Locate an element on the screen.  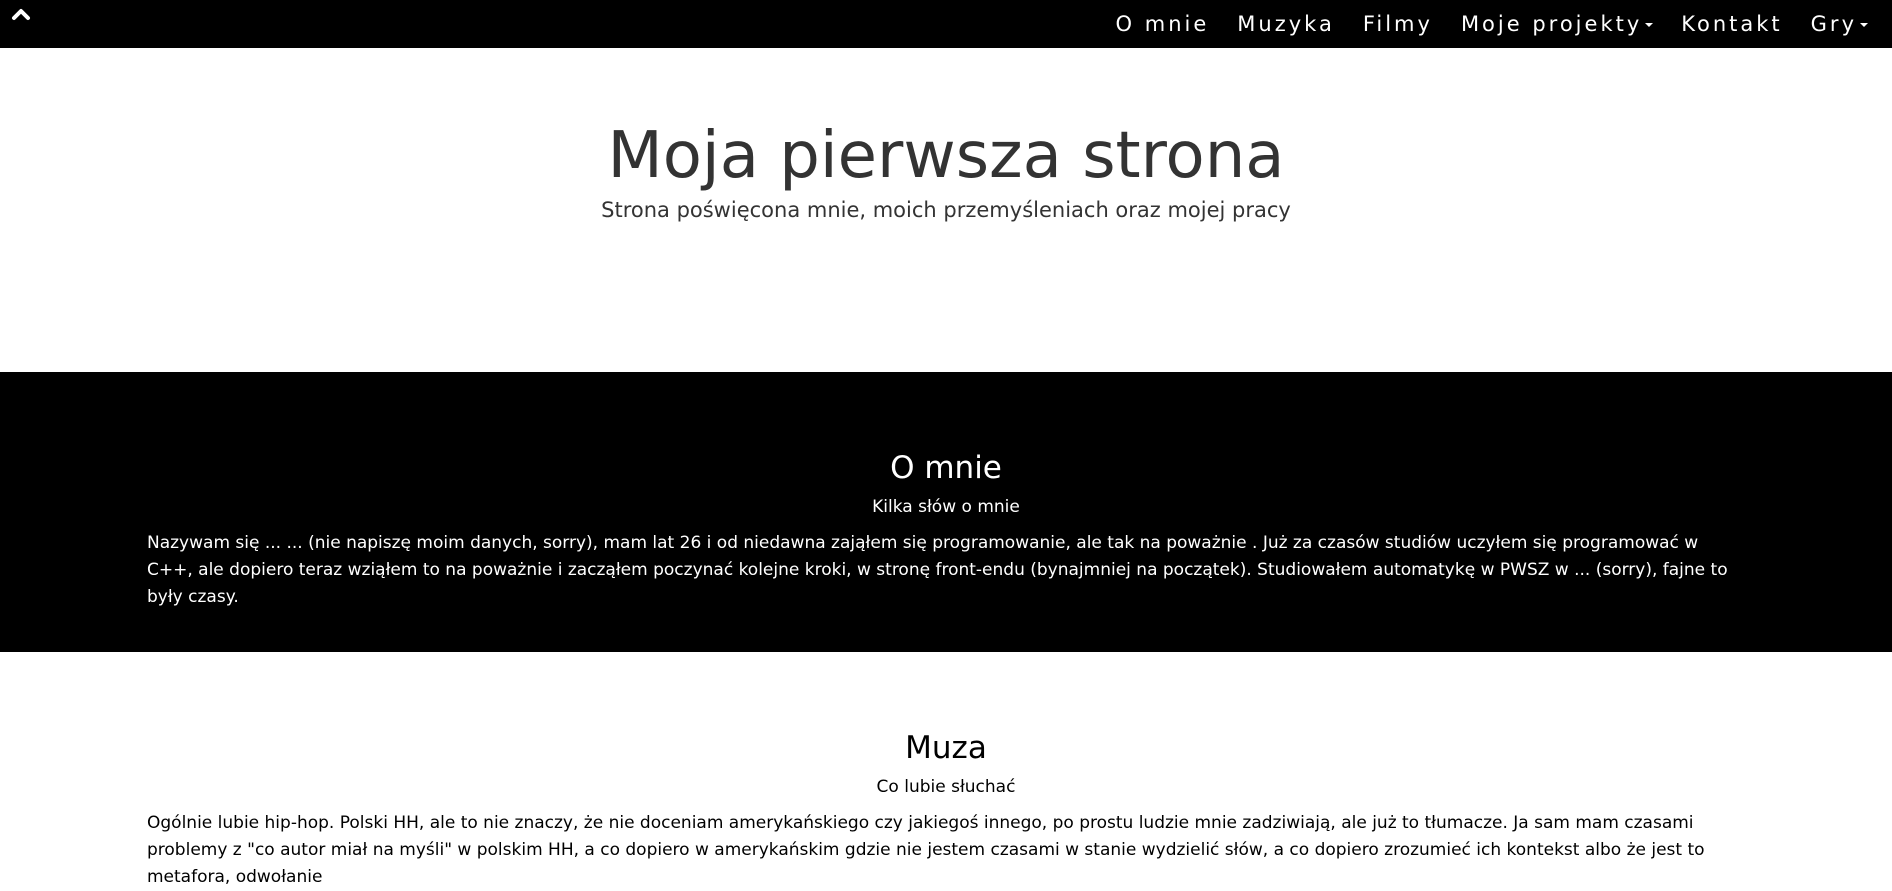
chevron-up-icon is located at coordinates (21, 13).